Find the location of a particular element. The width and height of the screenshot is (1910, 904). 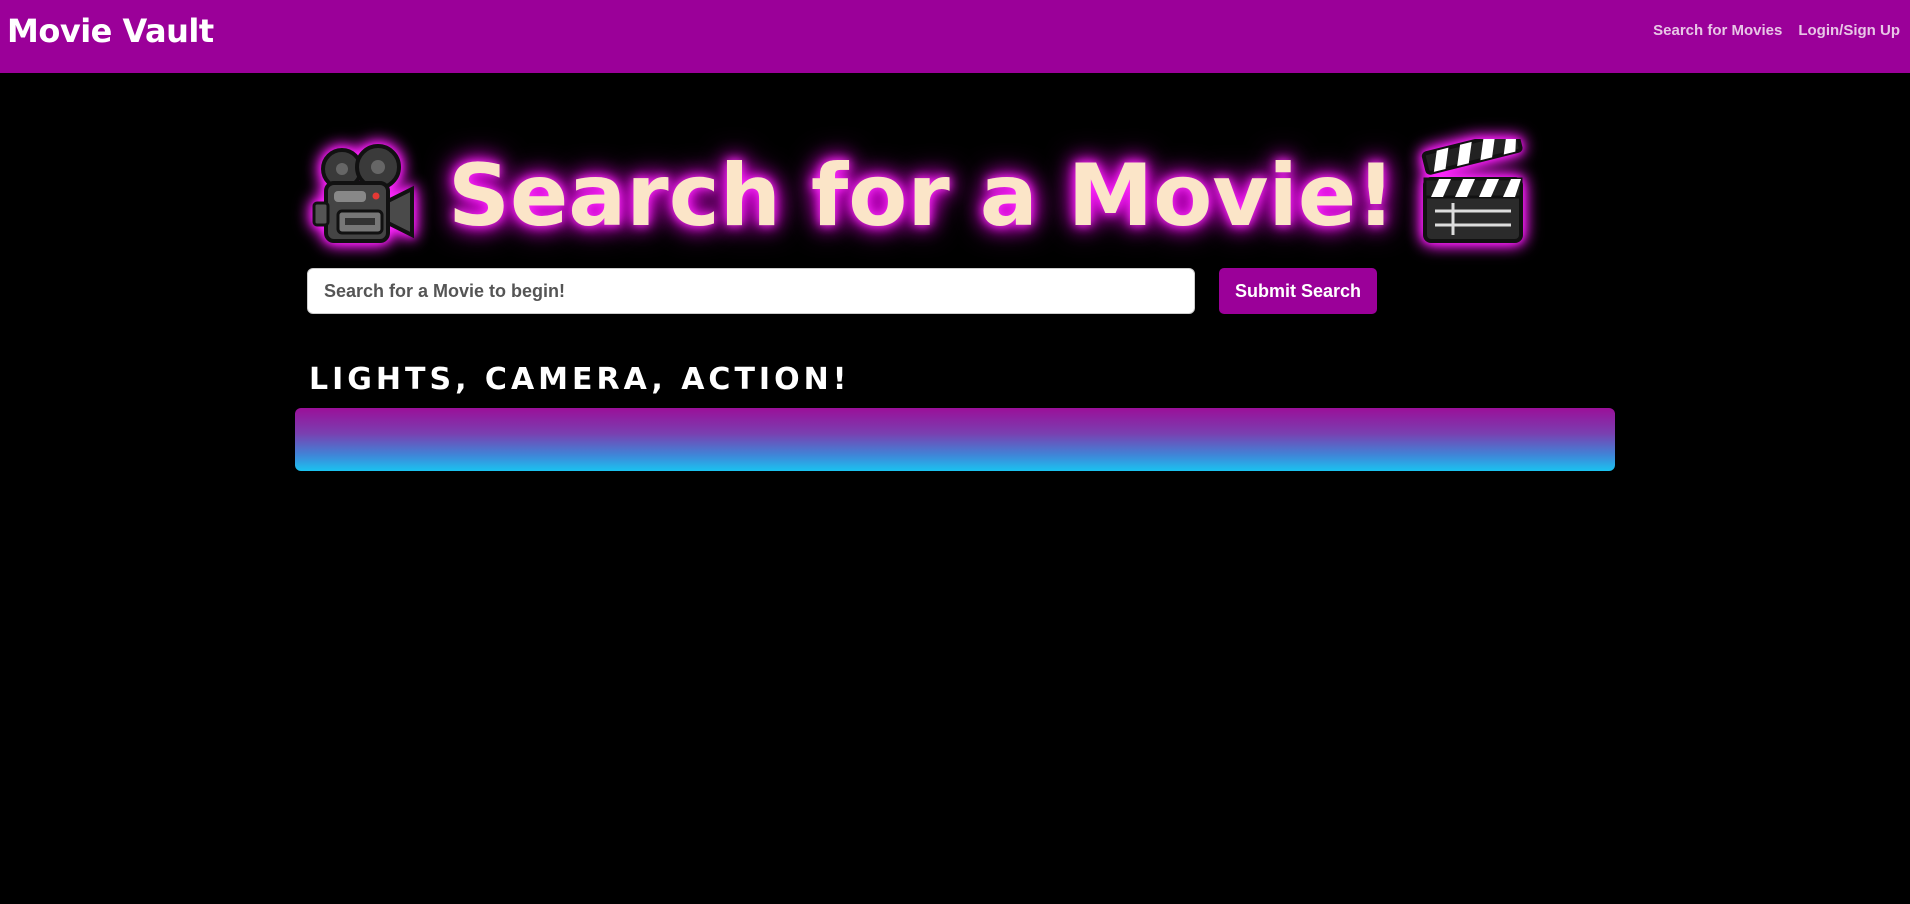

search-input is located at coordinates (751, 291).